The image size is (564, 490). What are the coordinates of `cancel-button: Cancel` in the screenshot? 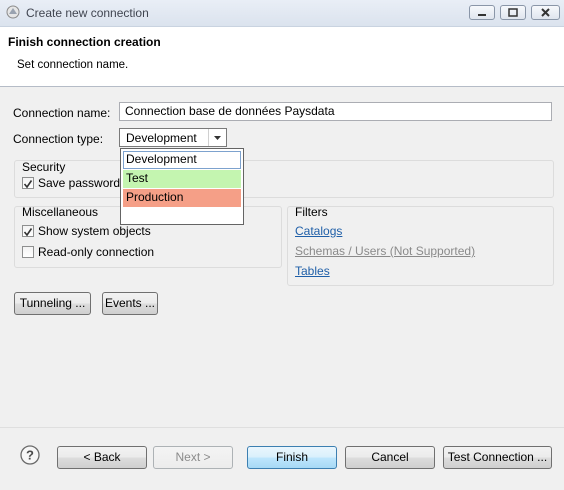 It's located at (390, 457).